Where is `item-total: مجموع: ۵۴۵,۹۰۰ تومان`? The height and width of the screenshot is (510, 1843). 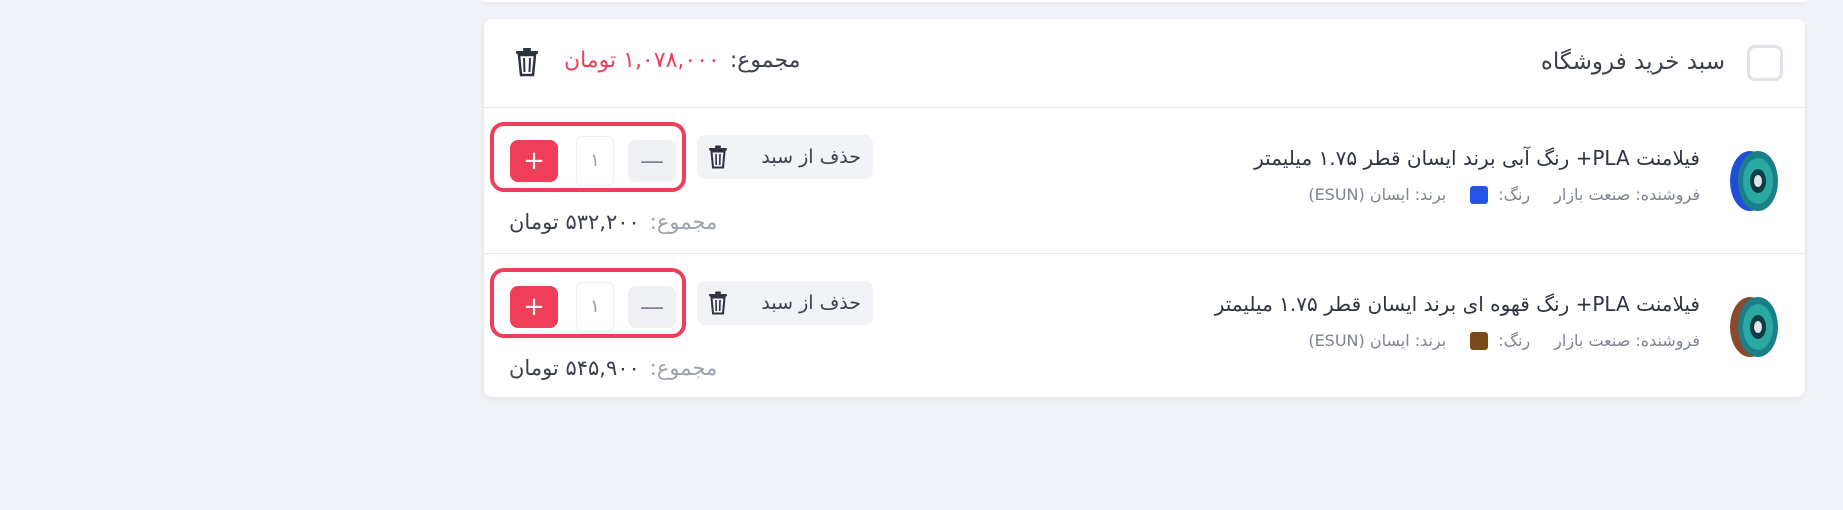 item-total: مجموع: ۵۴۵,۹۰۰ تومان is located at coordinates (613, 368).